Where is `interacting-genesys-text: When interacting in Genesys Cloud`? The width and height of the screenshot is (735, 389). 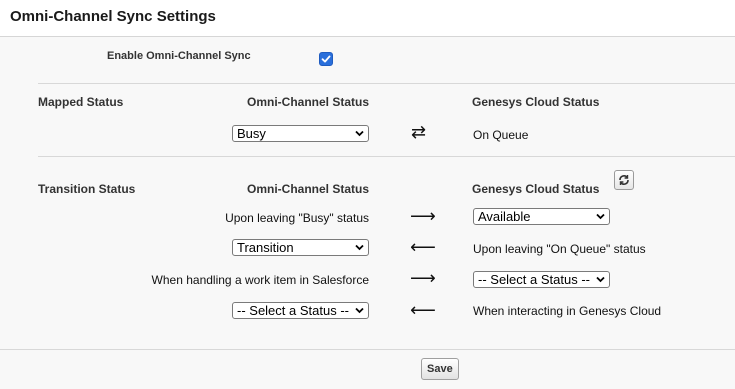
interacting-genesys-text: When interacting in Genesys Cloud is located at coordinates (567, 311).